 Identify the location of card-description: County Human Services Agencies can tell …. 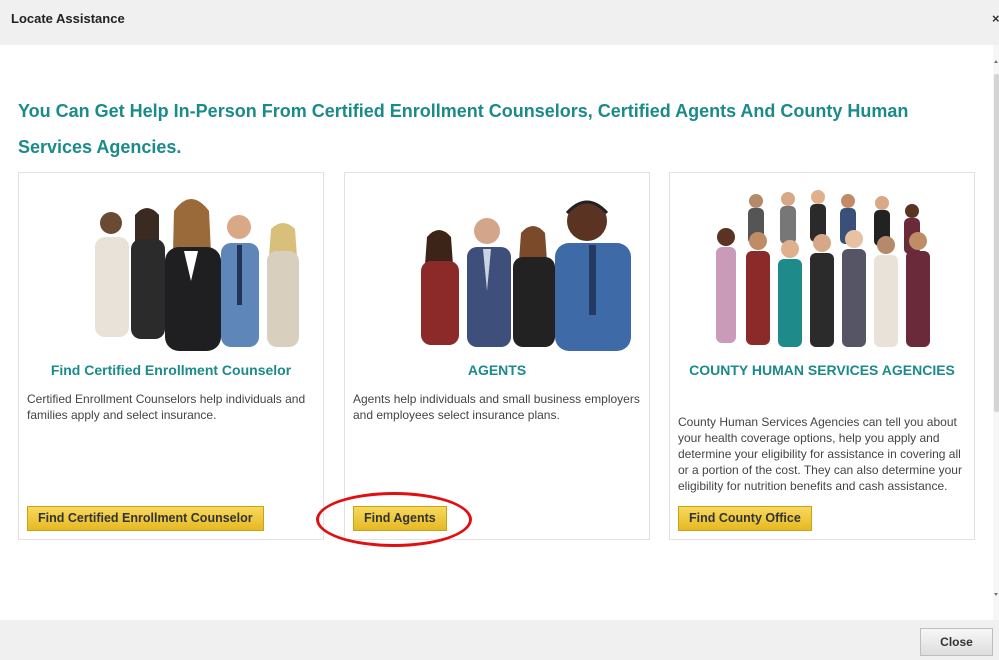
(820, 454).